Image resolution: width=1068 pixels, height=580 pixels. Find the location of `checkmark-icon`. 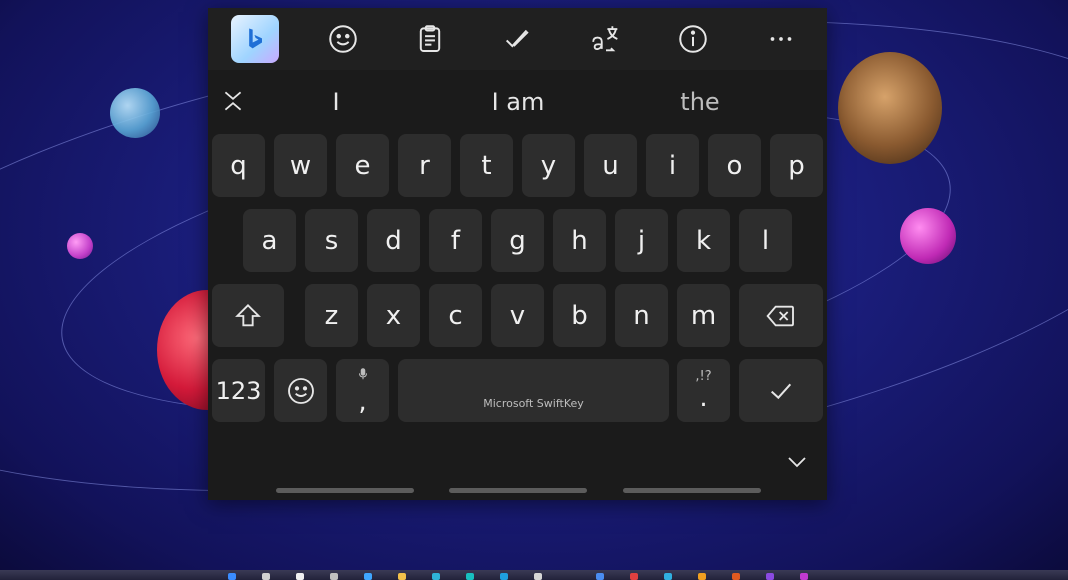

checkmark-icon is located at coordinates (517, 38).